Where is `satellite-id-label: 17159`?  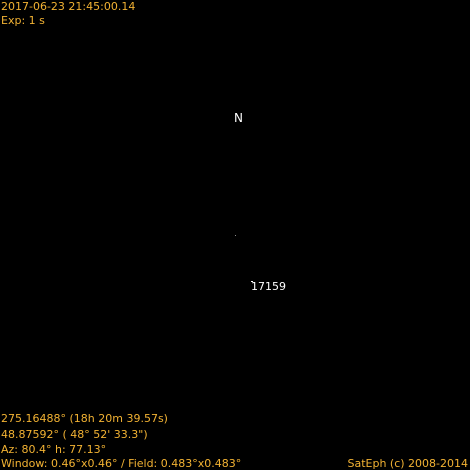 satellite-id-label: 17159 is located at coordinates (268, 286).